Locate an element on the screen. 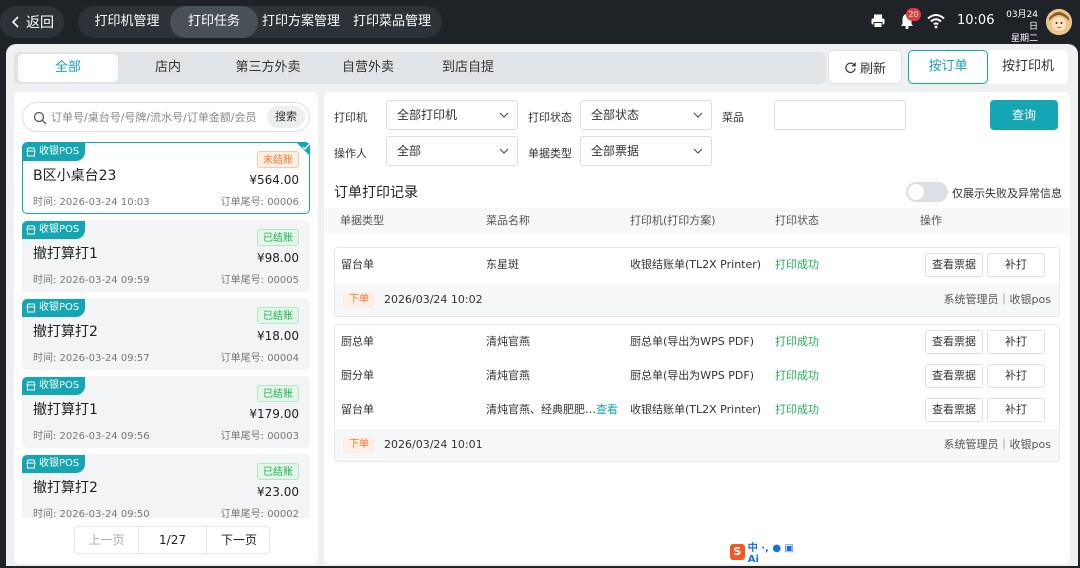  tab-dine-in: 店内 is located at coordinates (168, 68).